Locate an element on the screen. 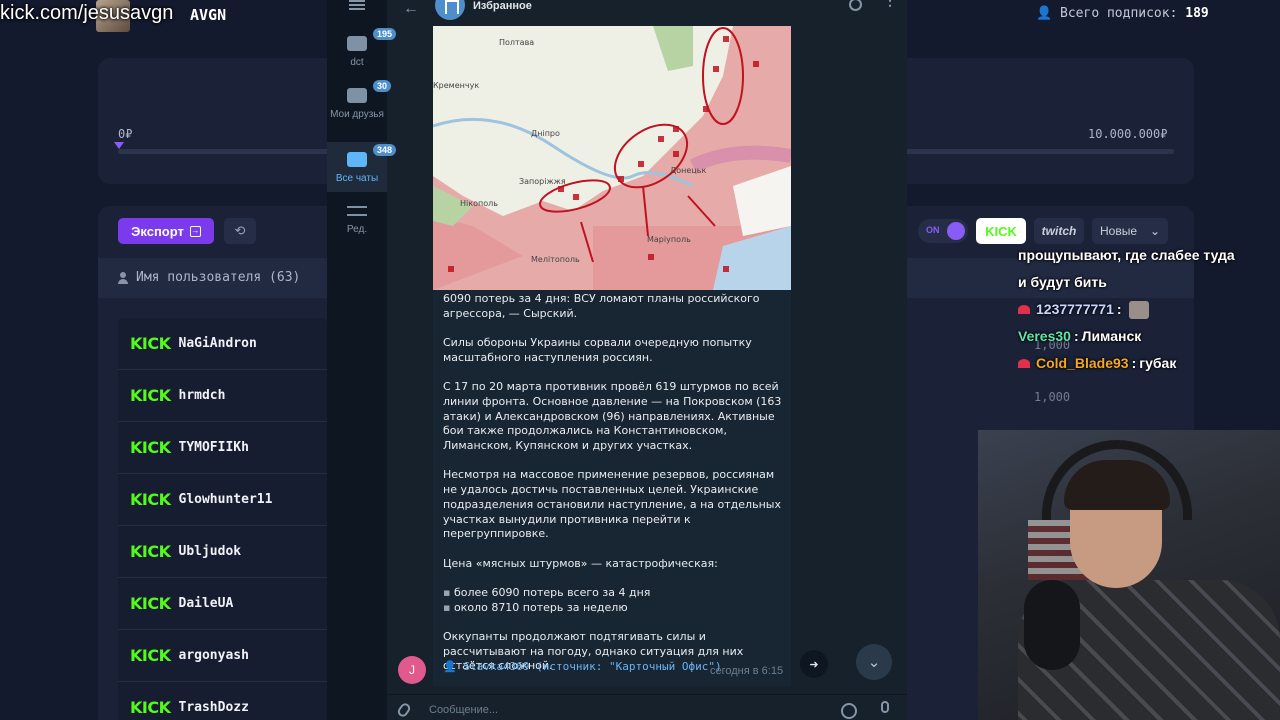  map-label-kremenchuk: Кременчук is located at coordinates (456, 85).